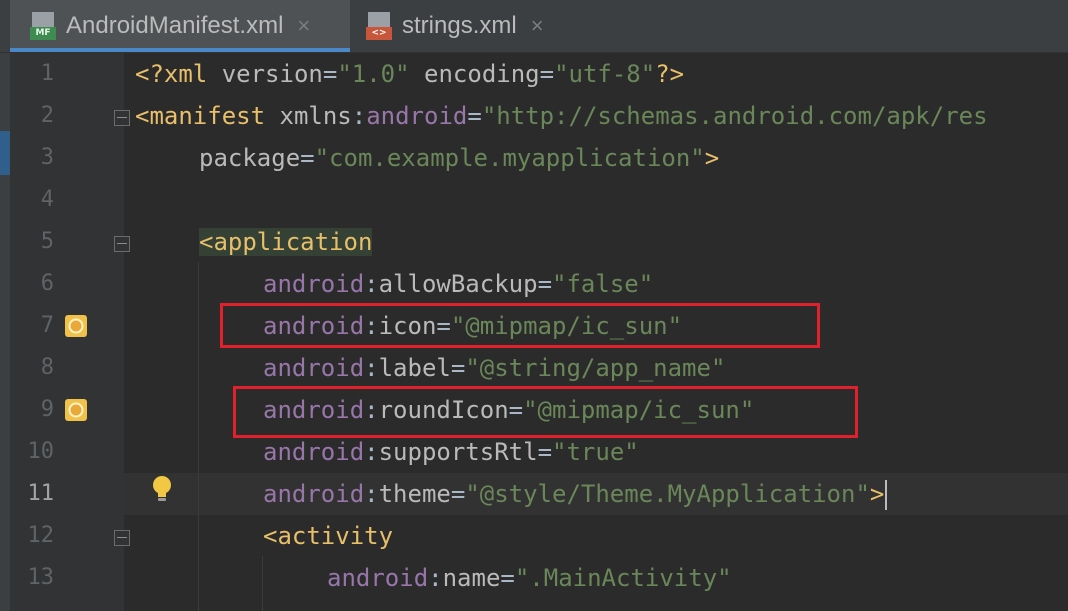 This screenshot has width=1068, height=611. What do you see at coordinates (47, 73) in the screenshot?
I see `line-number: 1` at bounding box center [47, 73].